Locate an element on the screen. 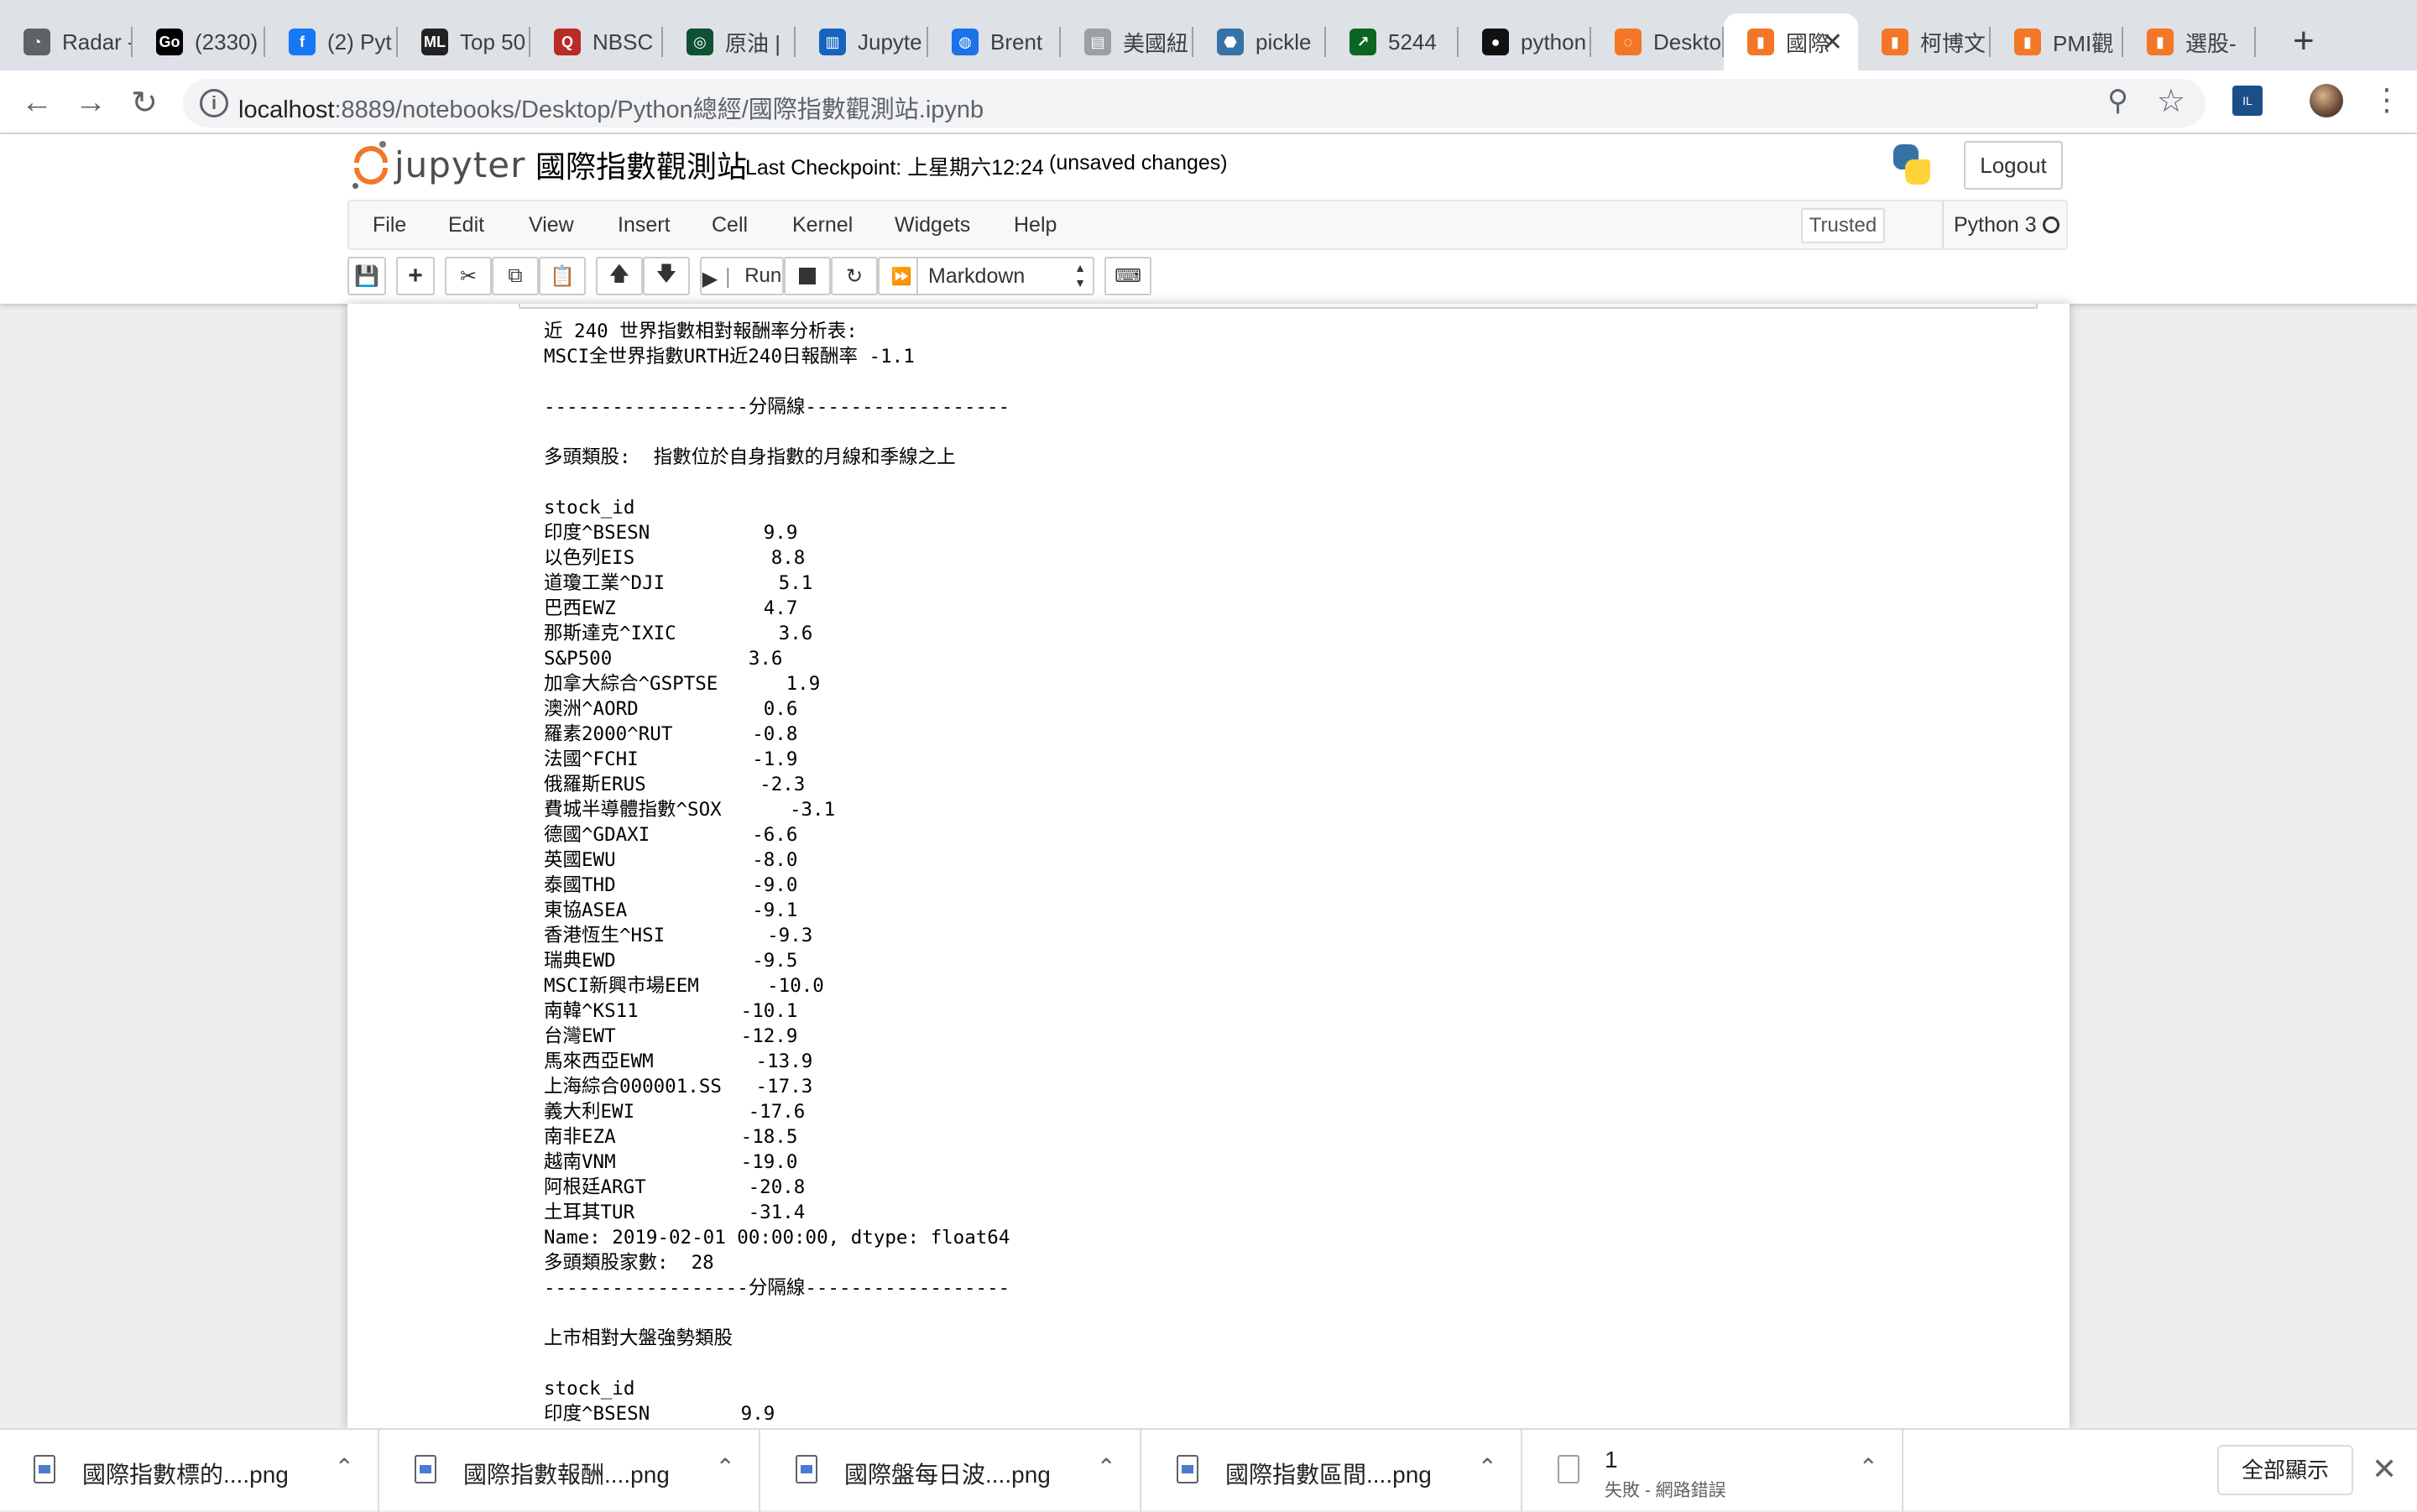  radar-icon: ◔ is located at coordinates (36, 42).